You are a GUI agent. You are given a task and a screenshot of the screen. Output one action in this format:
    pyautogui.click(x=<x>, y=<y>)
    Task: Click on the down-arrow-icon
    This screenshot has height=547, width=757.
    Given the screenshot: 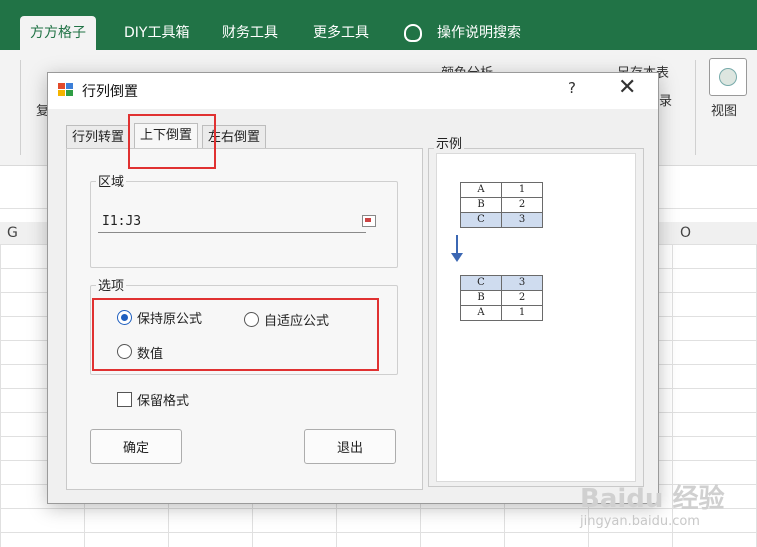 What is the action you would take?
    pyautogui.click(x=457, y=245)
    